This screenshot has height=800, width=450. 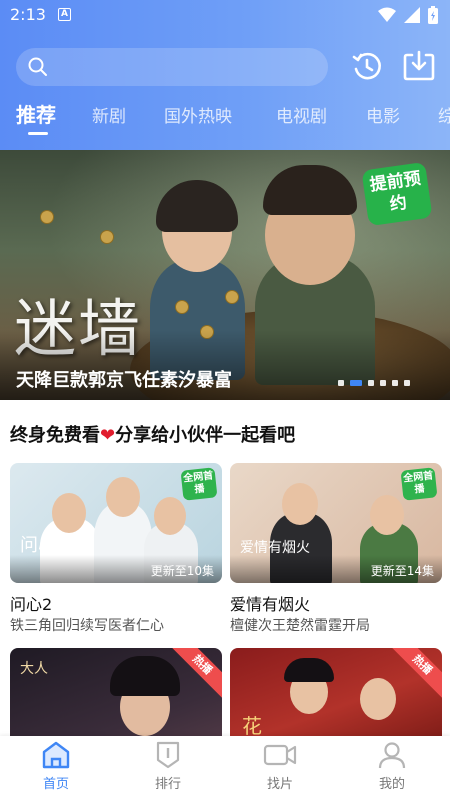 I want to click on thumbnail-title-art: 花, so click(x=252, y=726).